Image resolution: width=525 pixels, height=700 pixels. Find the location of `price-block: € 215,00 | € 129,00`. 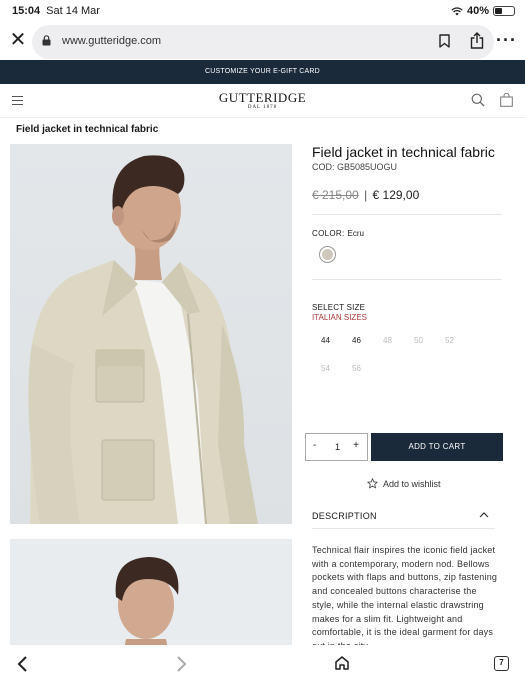

price-block: € 215,00 | € 129,00 is located at coordinates (407, 195).